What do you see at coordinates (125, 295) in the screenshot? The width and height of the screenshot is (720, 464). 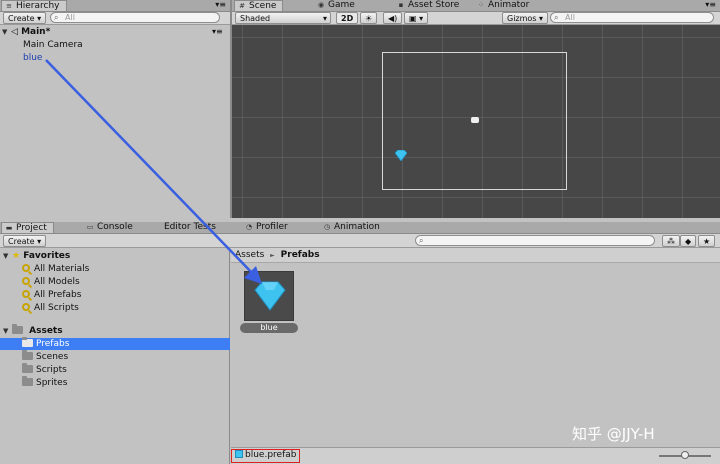 I see `favorite-item-prefabs: All Prefabs` at bounding box center [125, 295].